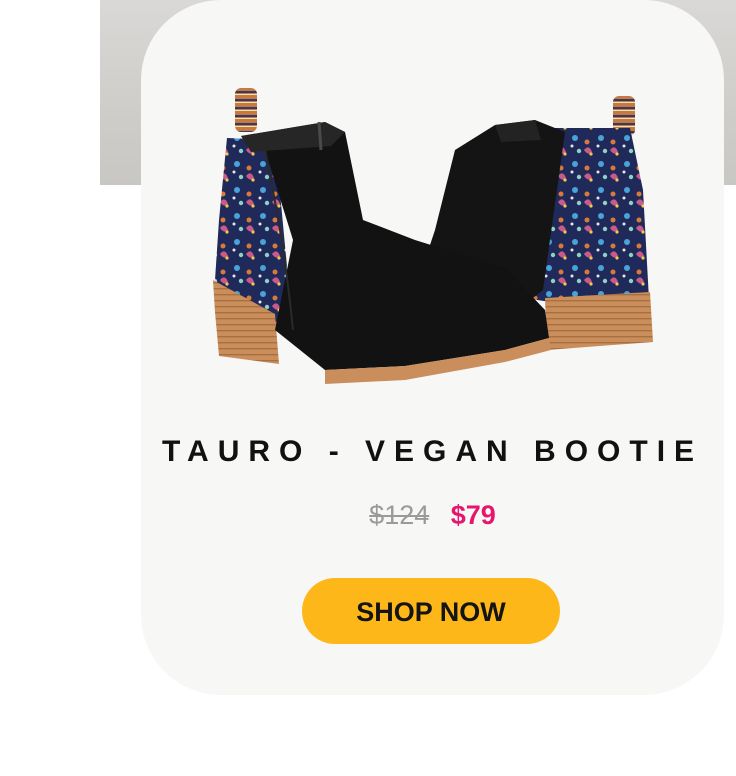  What do you see at coordinates (399, 515) in the screenshot?
I see `original-price: $124` at bounding box center [399, 515].